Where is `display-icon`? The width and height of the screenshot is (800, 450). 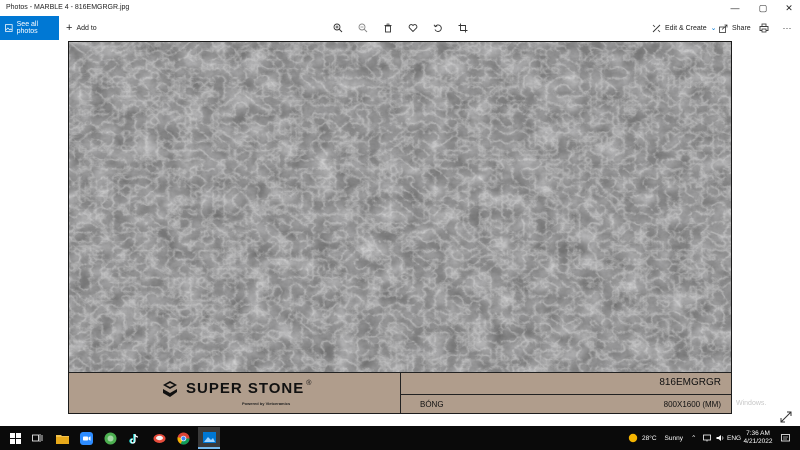
display-icon is located at coordinates (707, 438).